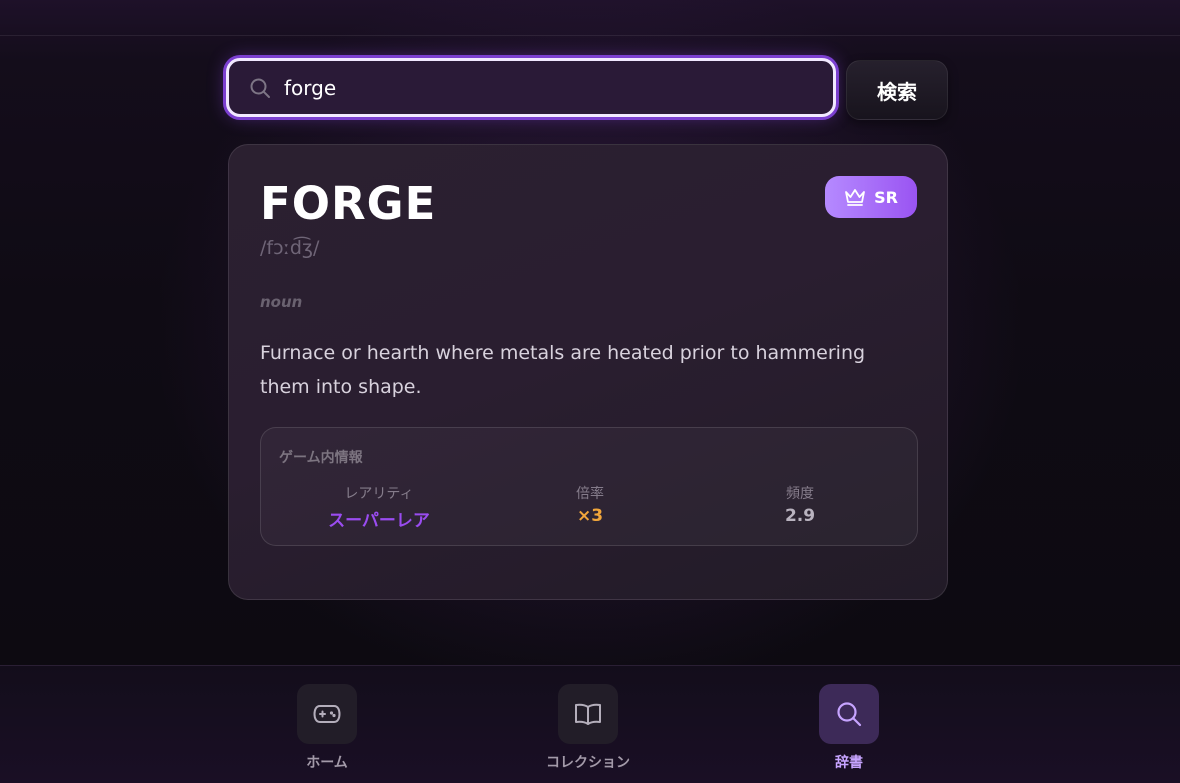 This screenshot has width=1180, height=783. What do you see at coordinates (379, 507) in the screenshot?
I see `stat-rarity: レアリティ スーパーレア` at bounding box center [379, 507].